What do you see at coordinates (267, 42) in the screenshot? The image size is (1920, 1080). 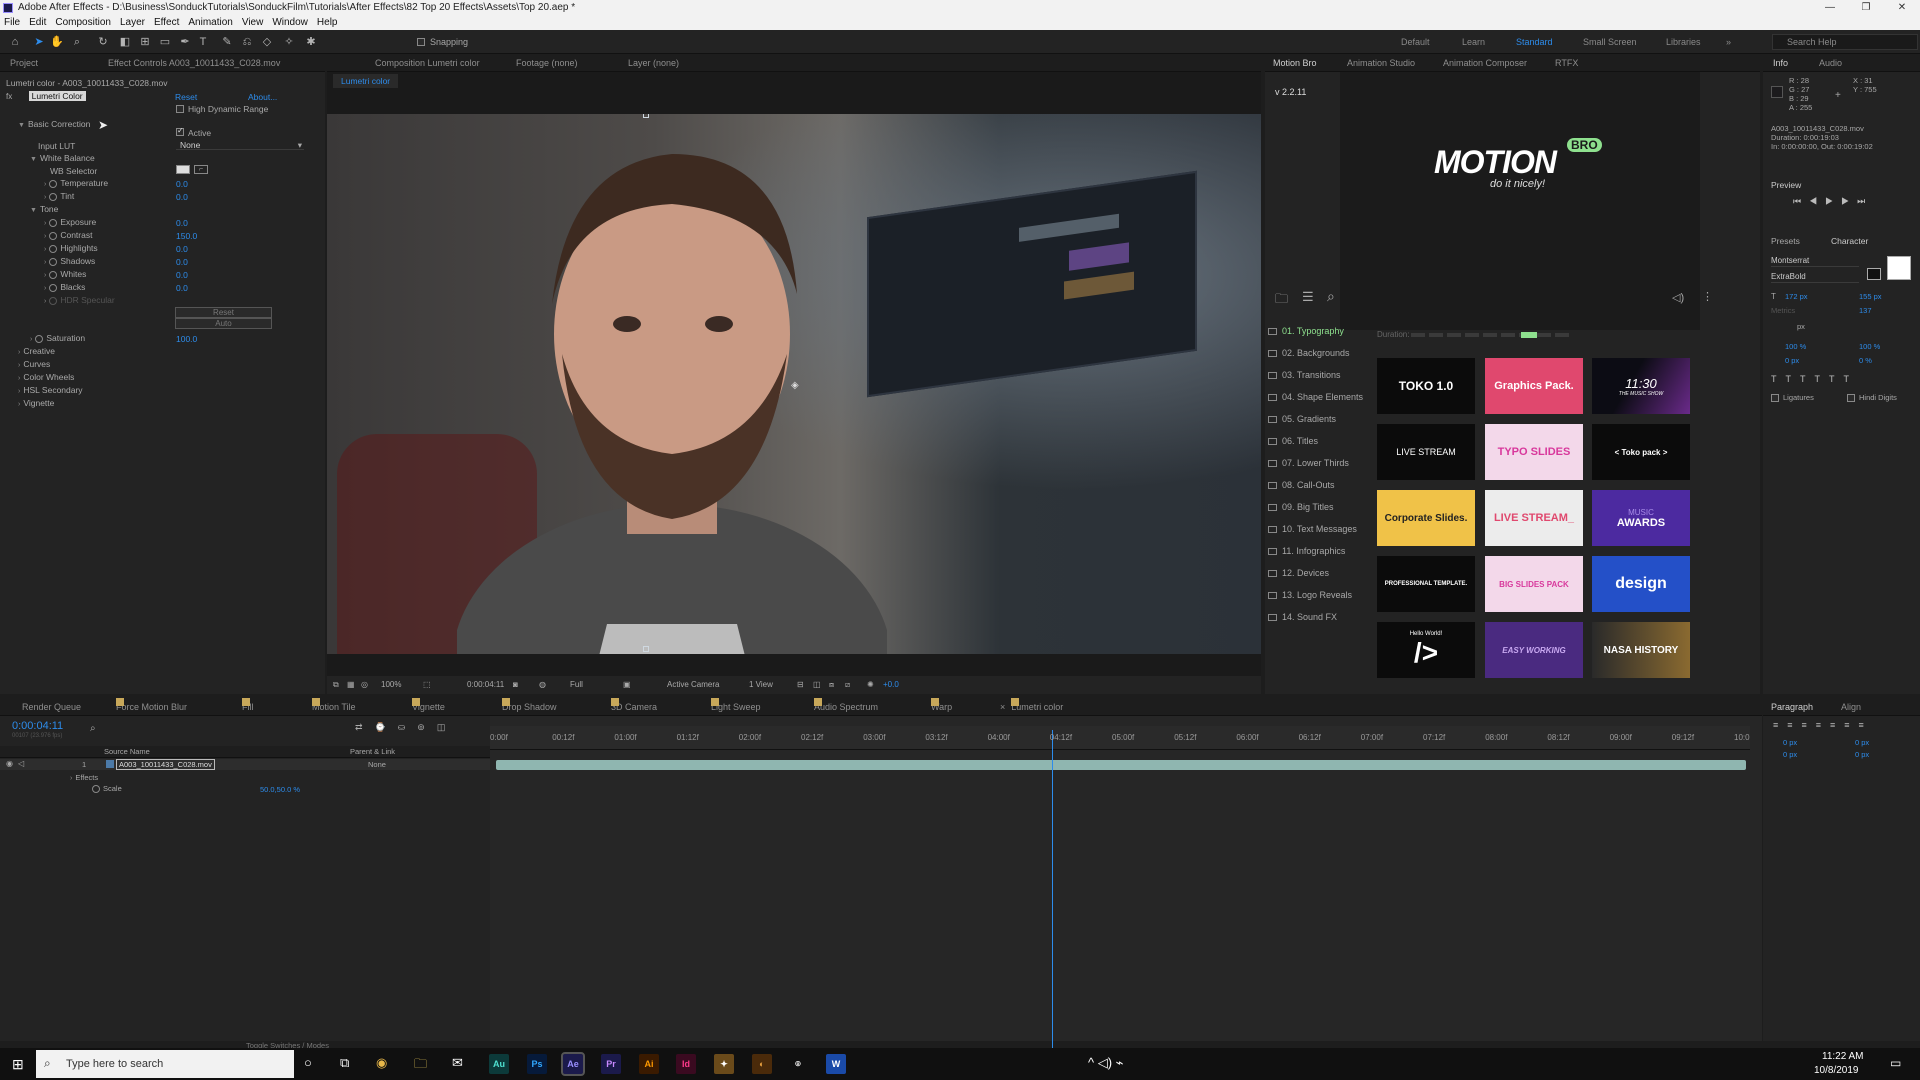 I see `eraser-tool-icon: ◇` at bounding box center [267, 42].